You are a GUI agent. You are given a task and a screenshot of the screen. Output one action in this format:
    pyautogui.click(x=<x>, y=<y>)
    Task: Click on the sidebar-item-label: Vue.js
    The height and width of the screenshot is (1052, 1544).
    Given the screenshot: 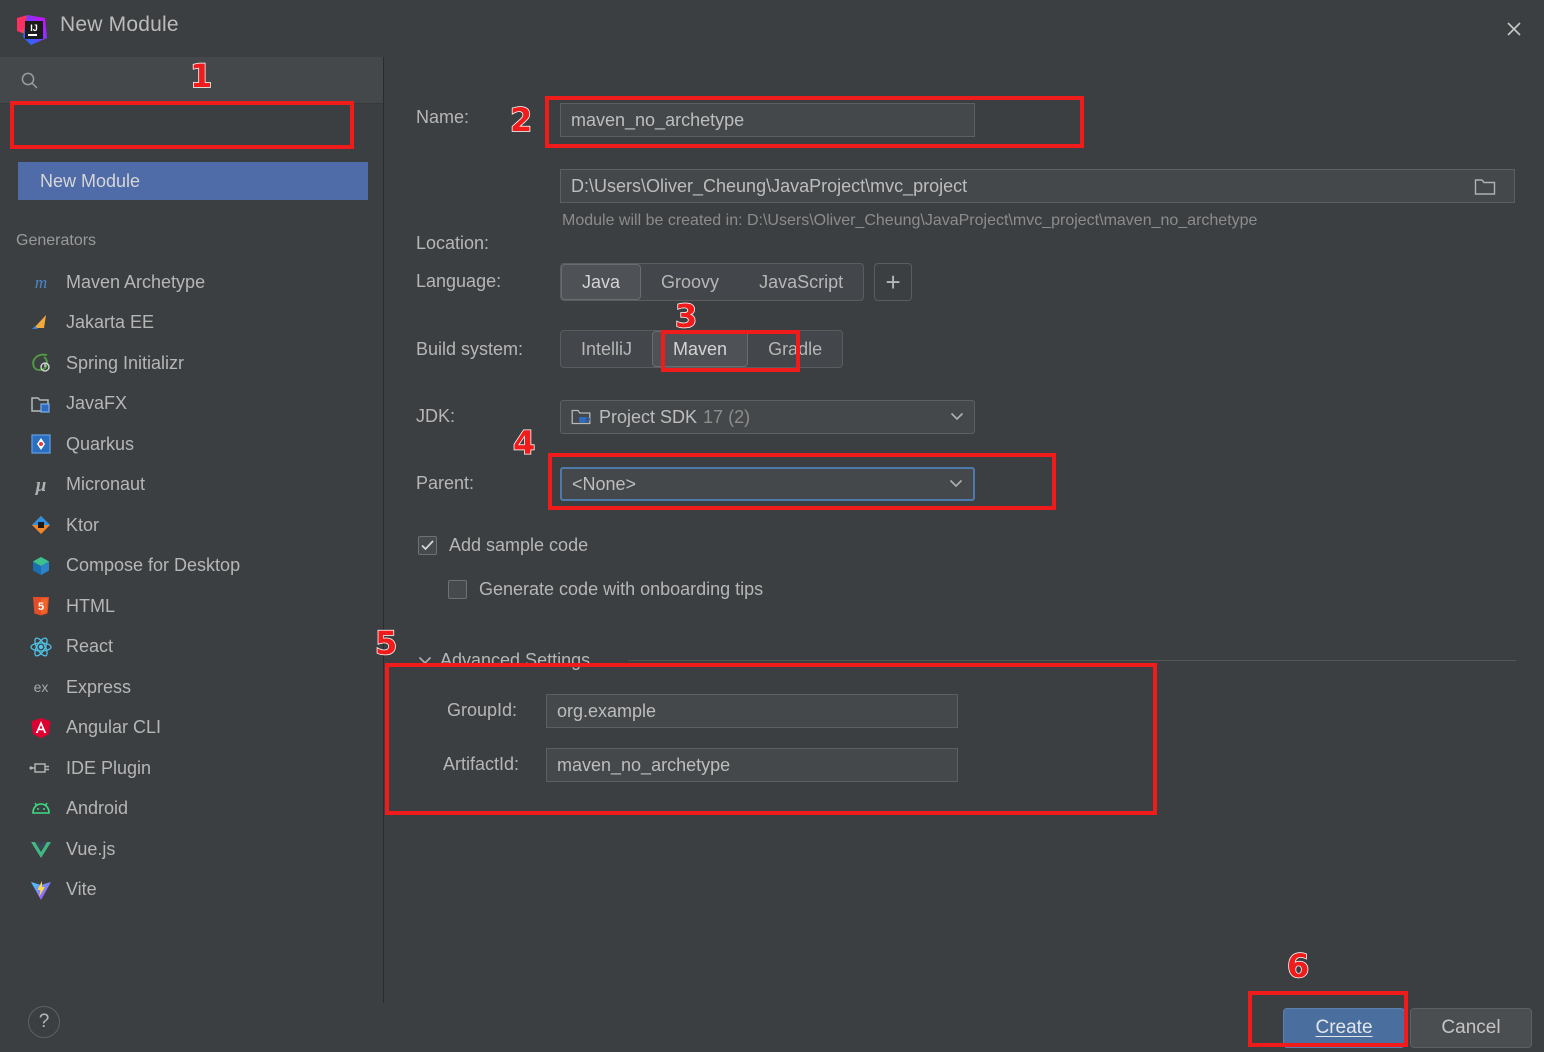 What is the action you would take?
    pyautogui.click(x=91, y=848)
    